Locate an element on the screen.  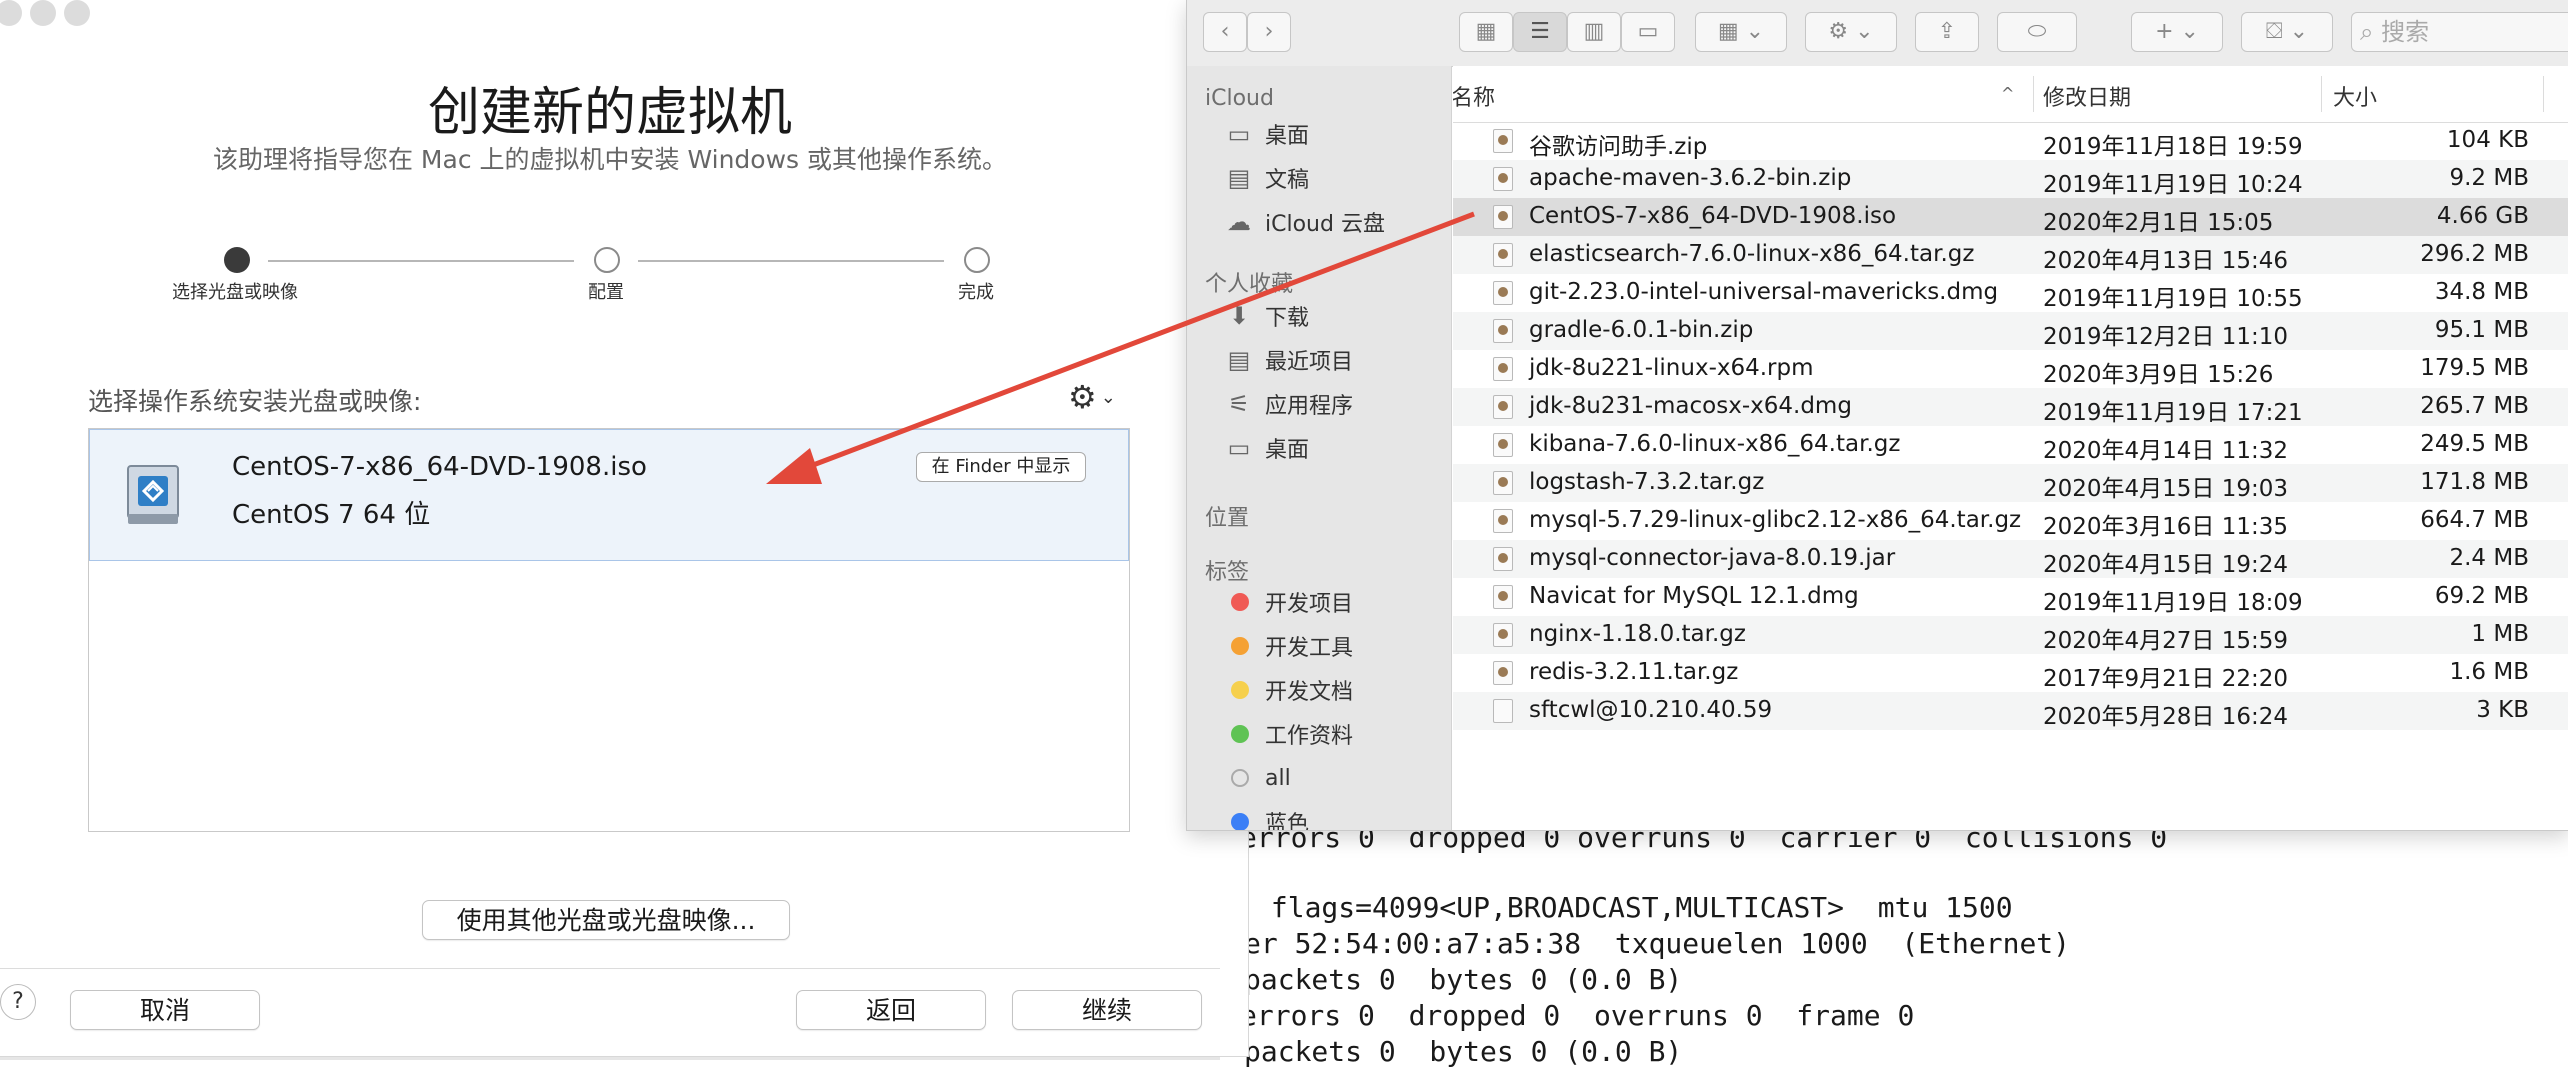
group-icon: ▦ ⌄ is located at coordinates (1741, 31).